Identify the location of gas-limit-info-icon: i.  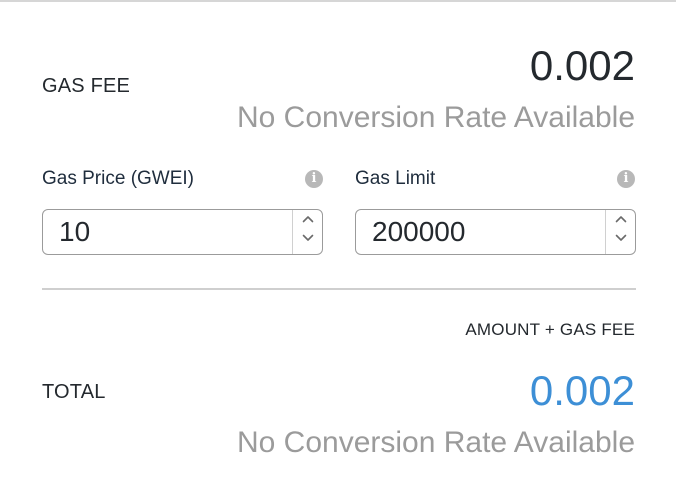
(626, 179).